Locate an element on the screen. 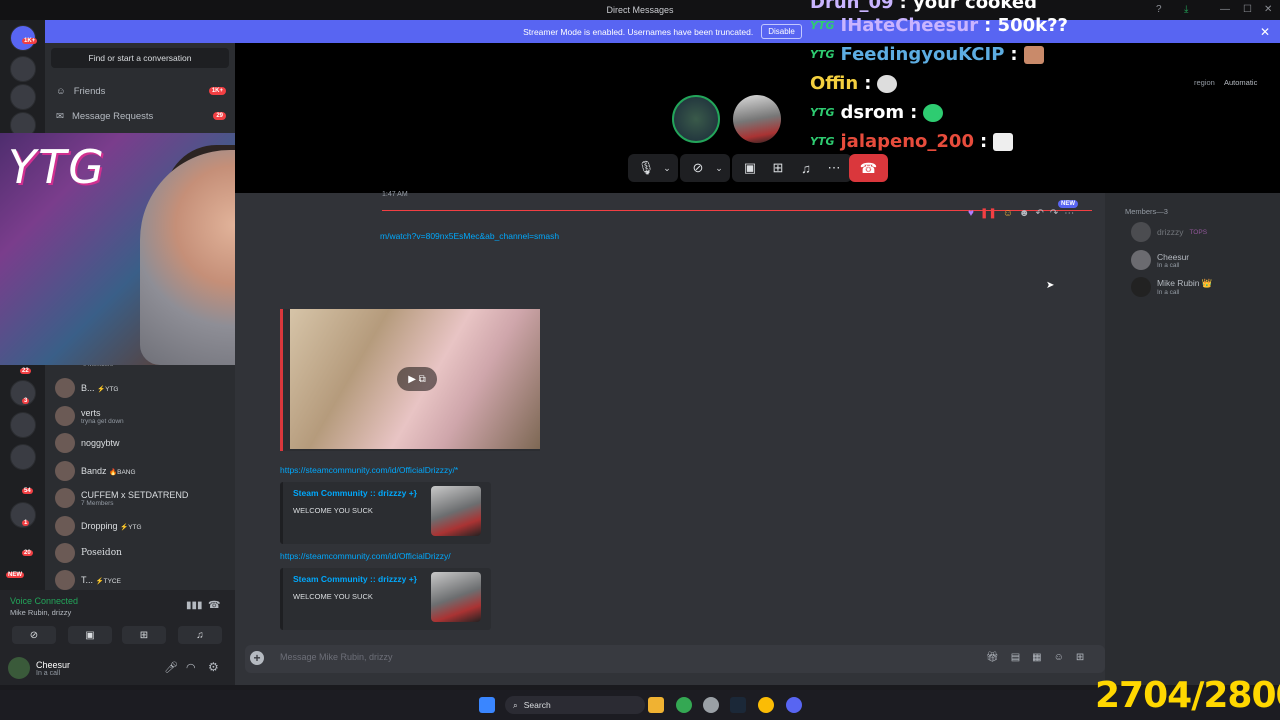 The height and width of the screenshot is (720, 1280). find-conversation-button: Find or start a conversation is located at coordinates (140, 58).